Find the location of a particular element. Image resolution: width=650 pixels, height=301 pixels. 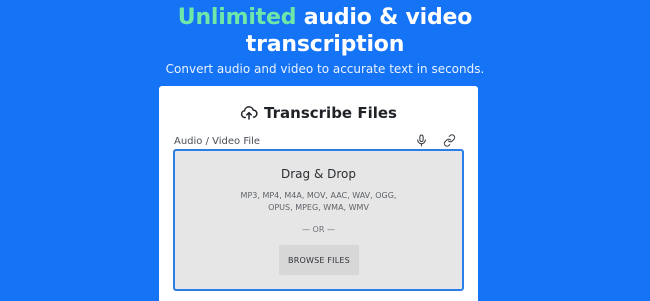

microphone-icon is located at coordinates (421, 140).